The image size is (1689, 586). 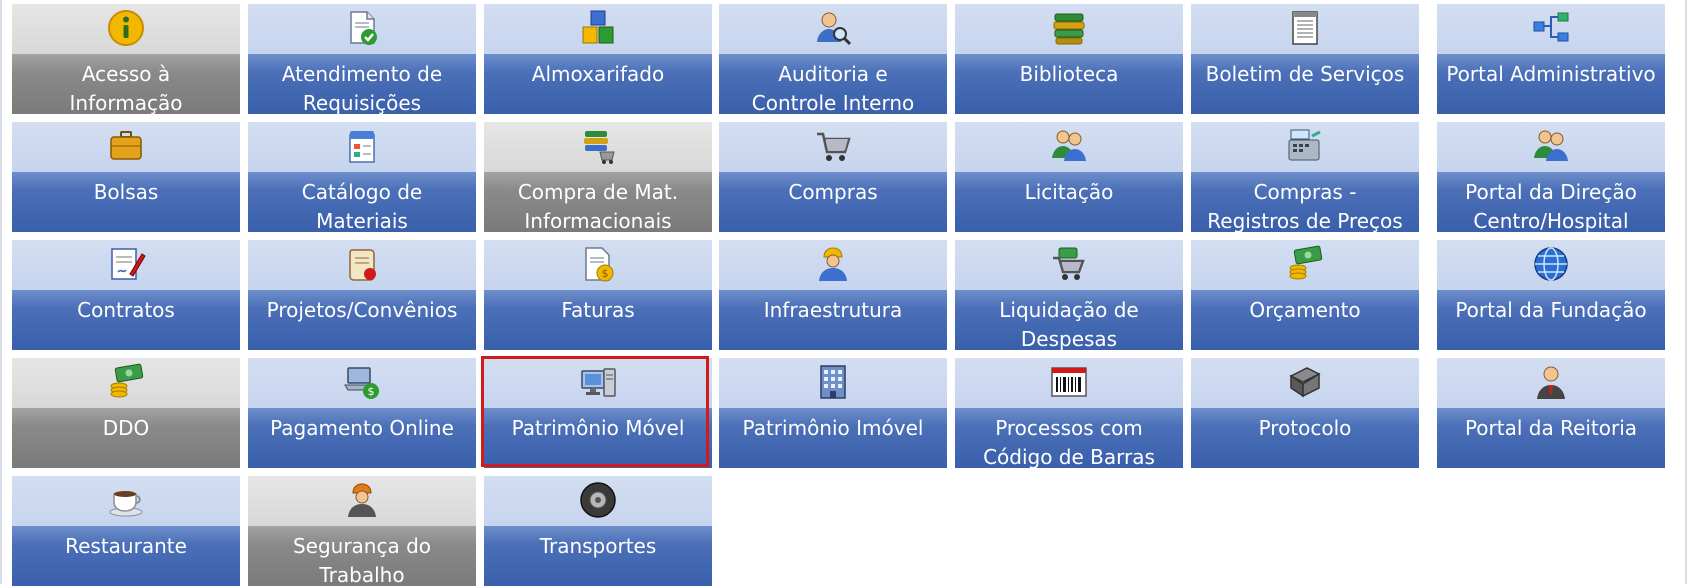 What do you see at coordinates (1551, 413) in the screenshot?
I see `module-tile-portal-da-reitoria: Portal da Reitoria` at bounding box center [1551, 413].